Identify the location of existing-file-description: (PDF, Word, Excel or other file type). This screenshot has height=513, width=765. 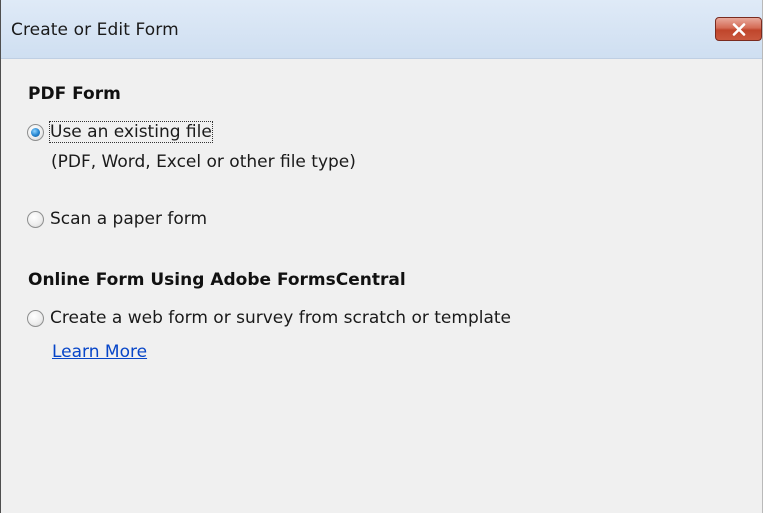
(203, 162).